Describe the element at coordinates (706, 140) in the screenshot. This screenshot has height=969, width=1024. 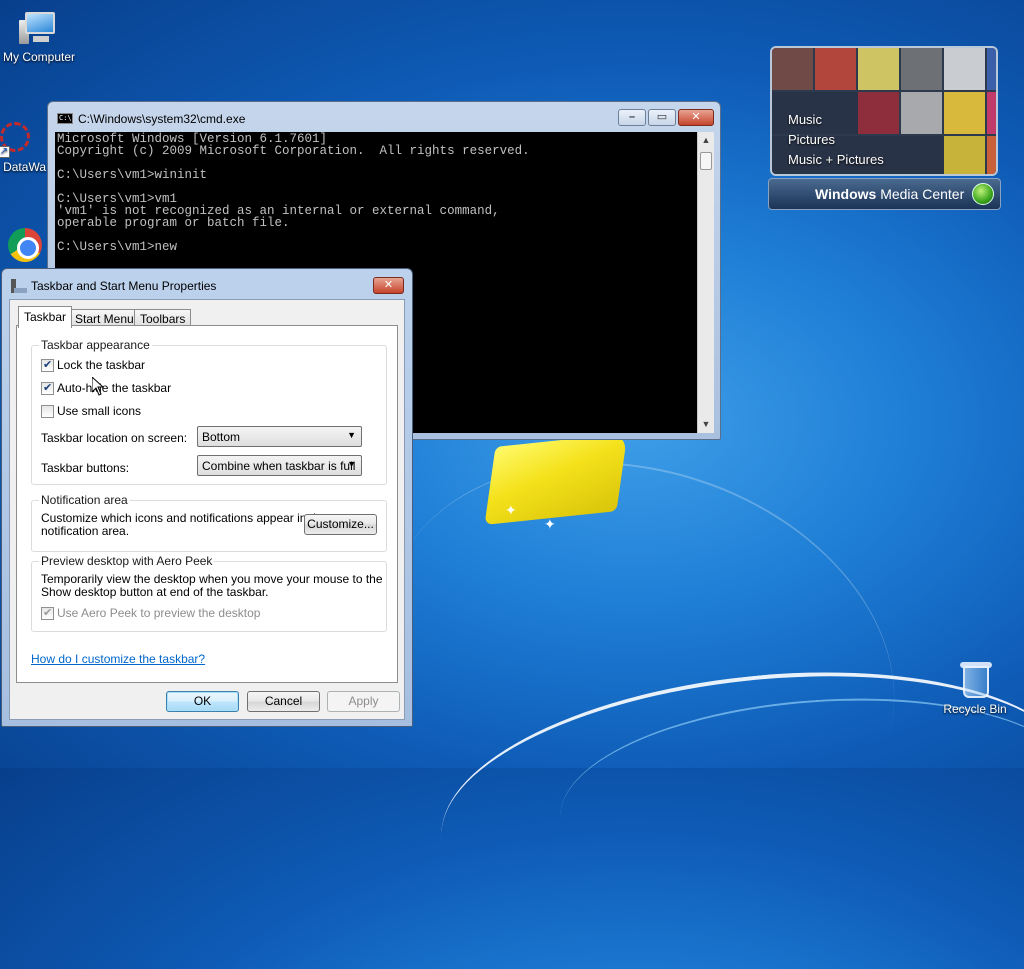
I see `scroll-up-arrow-icon: ▲` at that location.